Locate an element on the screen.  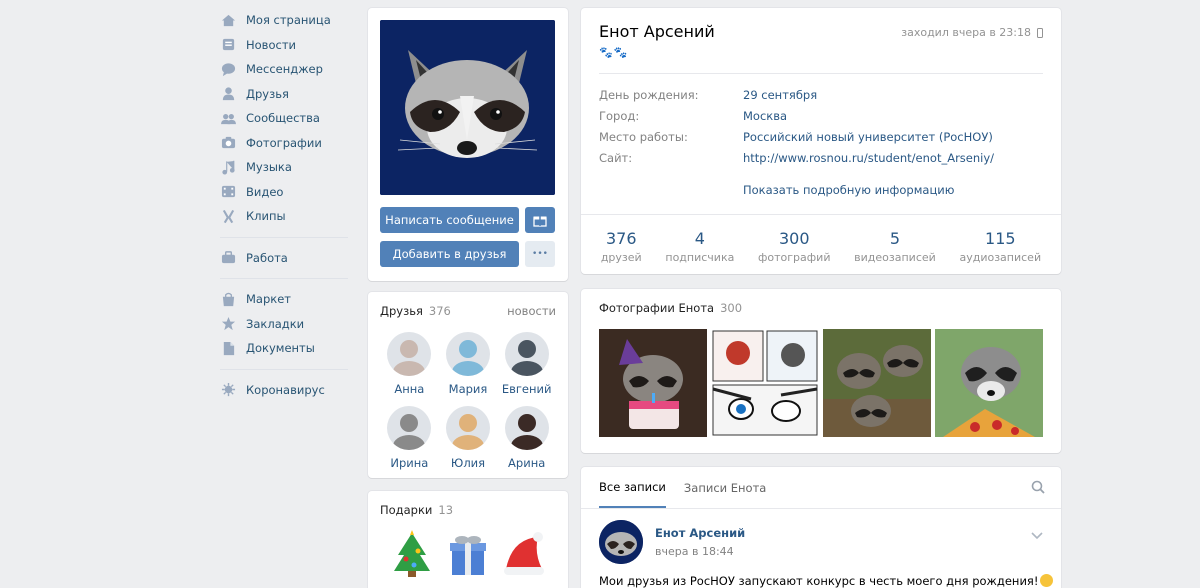
nav-item-label: Маркет is located at coordinates (268, 299).